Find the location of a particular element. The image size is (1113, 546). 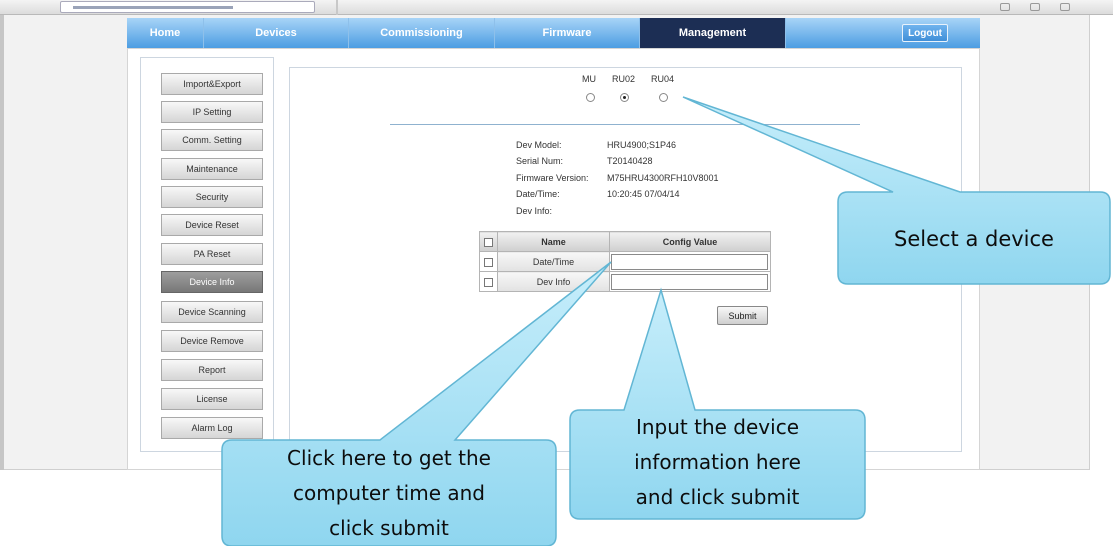

computer-time-line-2: computer time and is located at coordinates (389, 493).